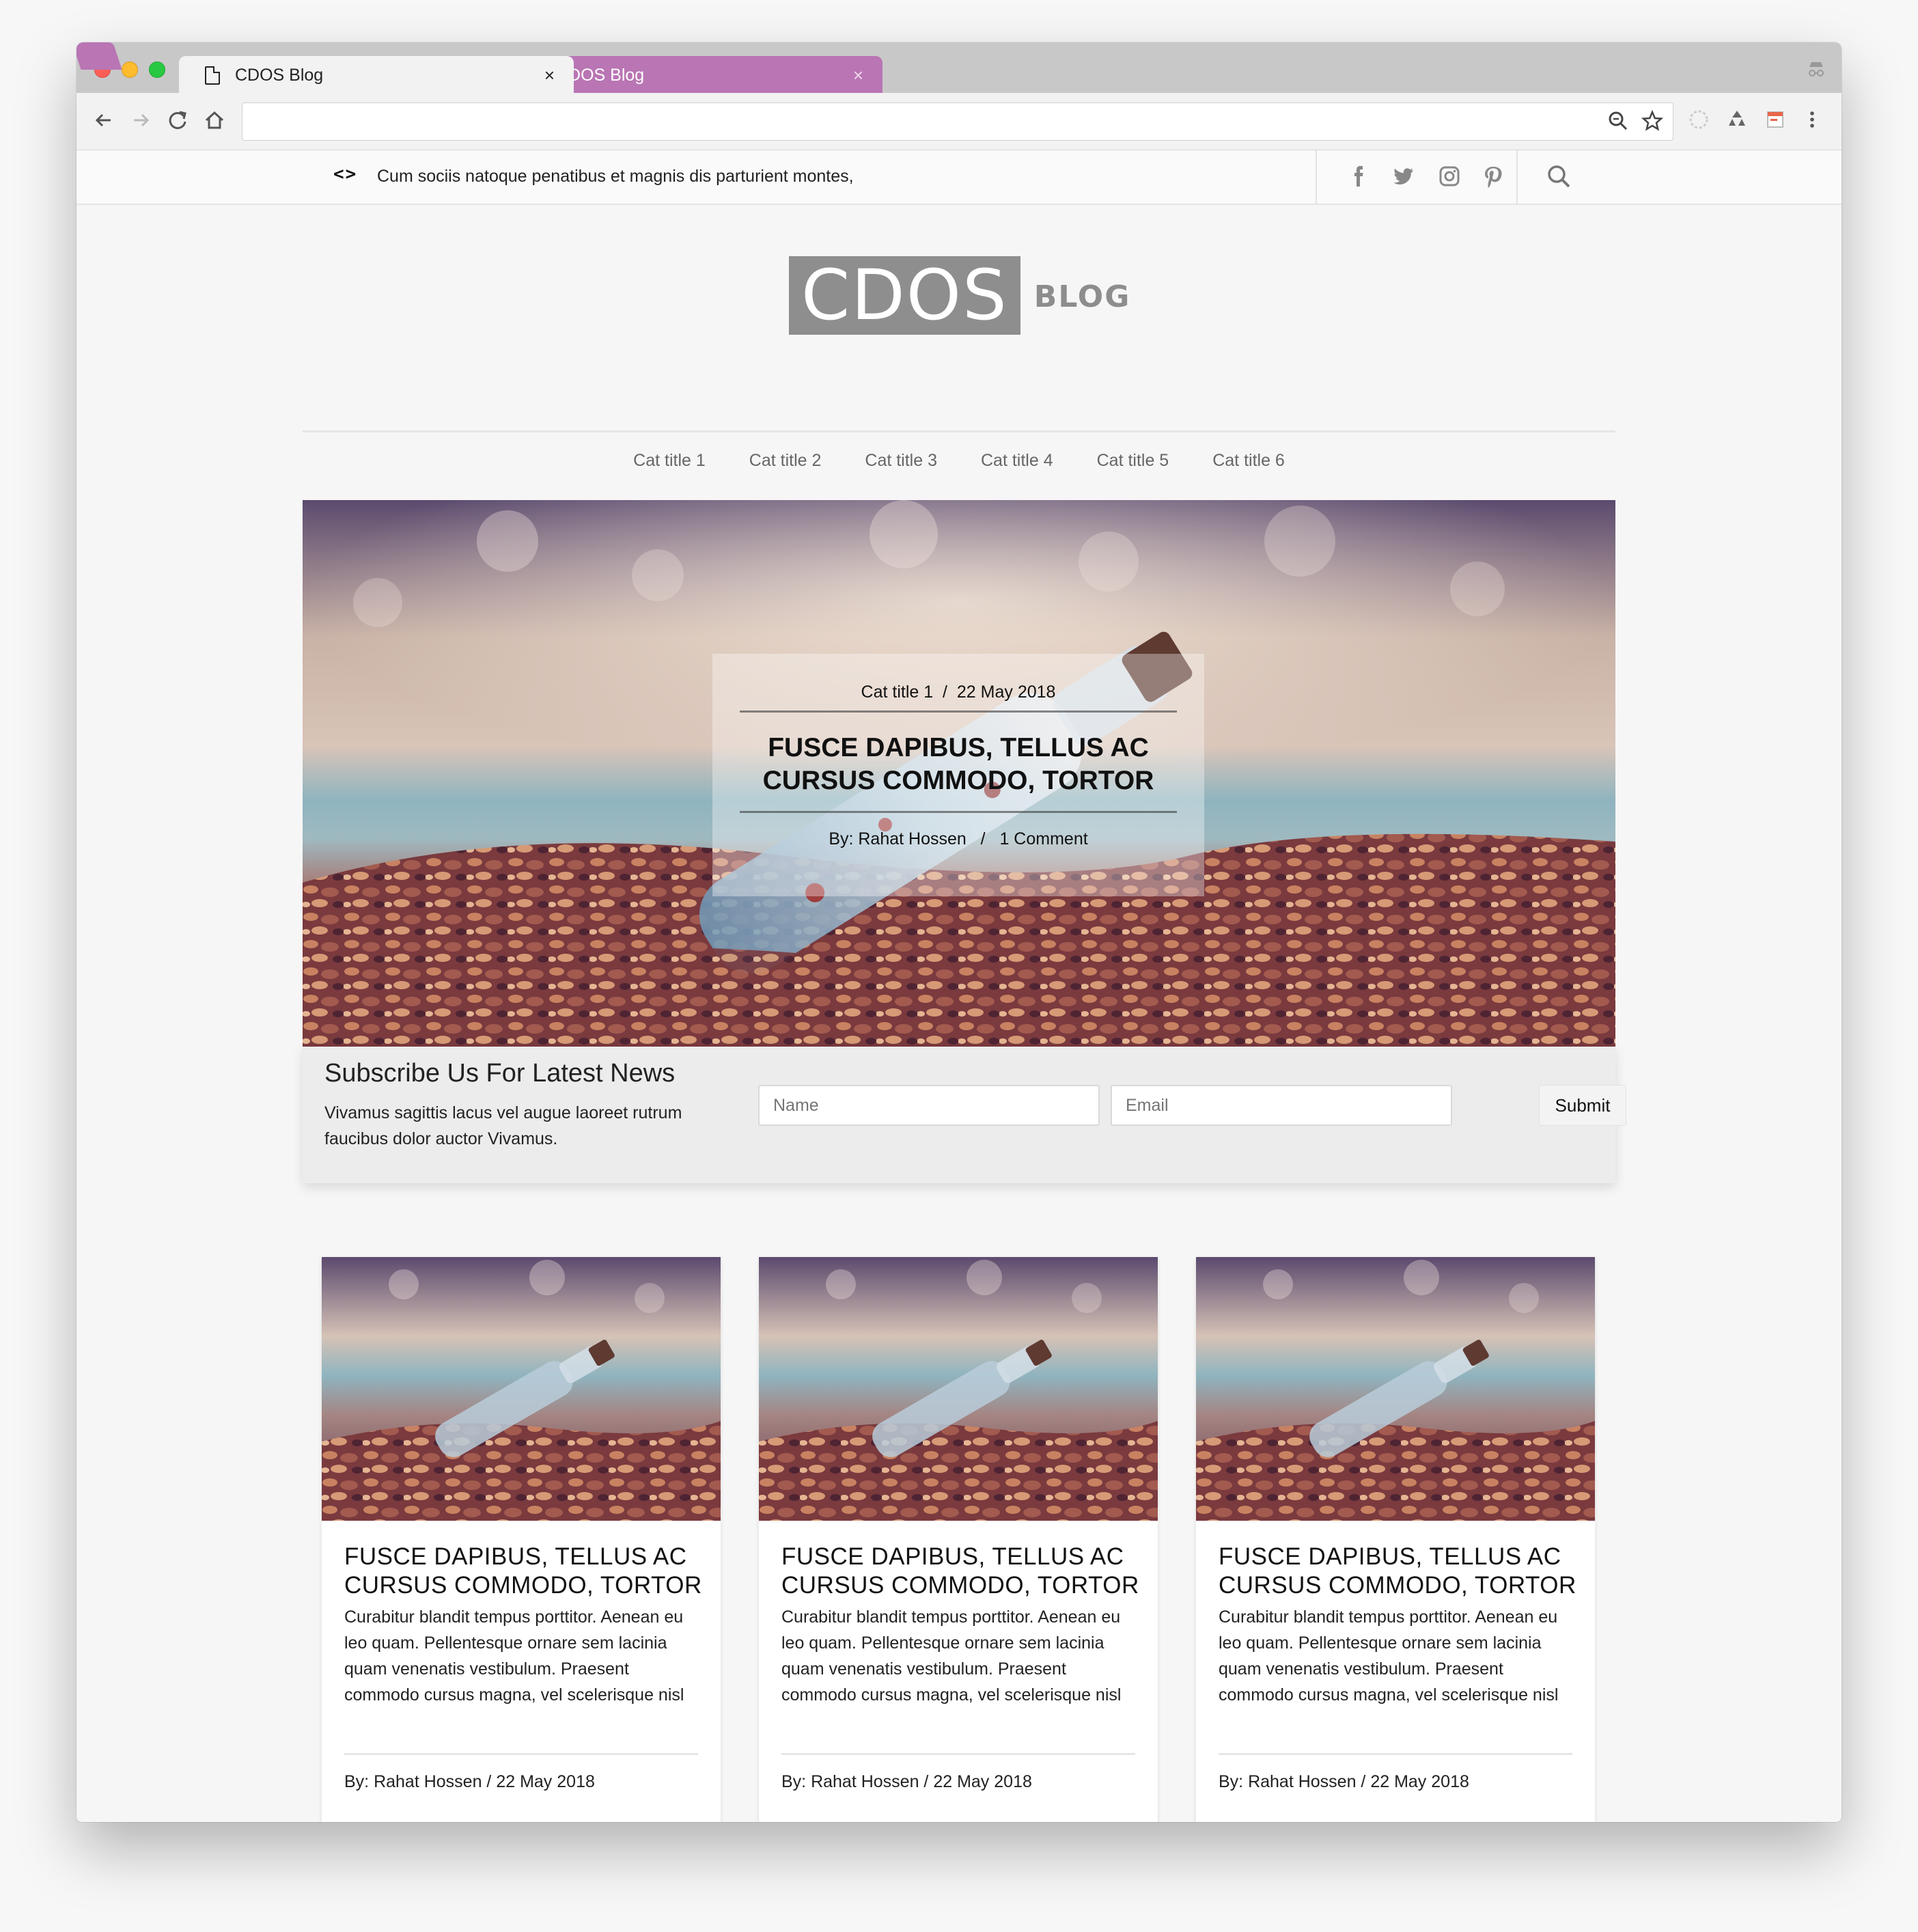  Describe the element at coordinates (99, 56) in the screenshot. I see `new-tab-button` at that location.